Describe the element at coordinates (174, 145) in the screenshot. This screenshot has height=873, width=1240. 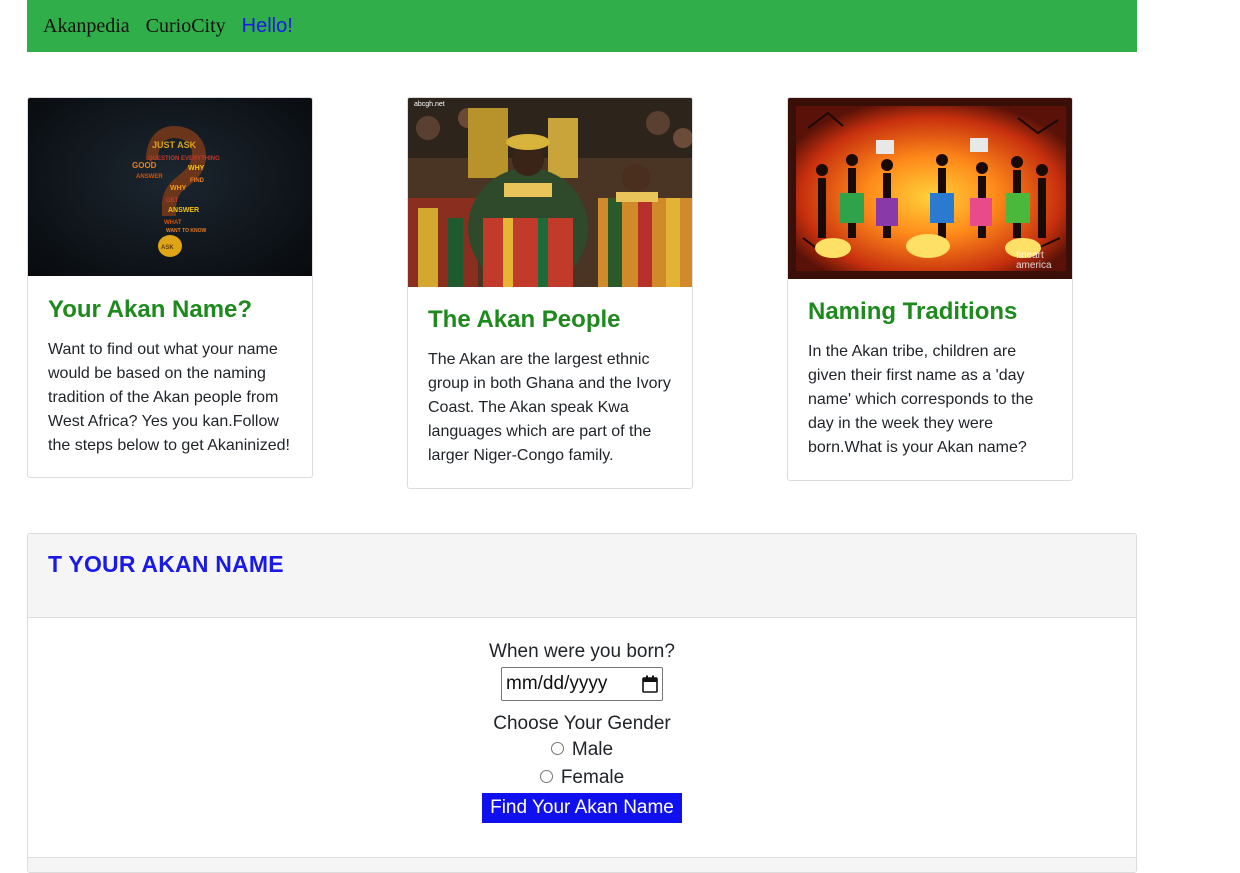
I see `svg-text: JUST ASK` at that location.